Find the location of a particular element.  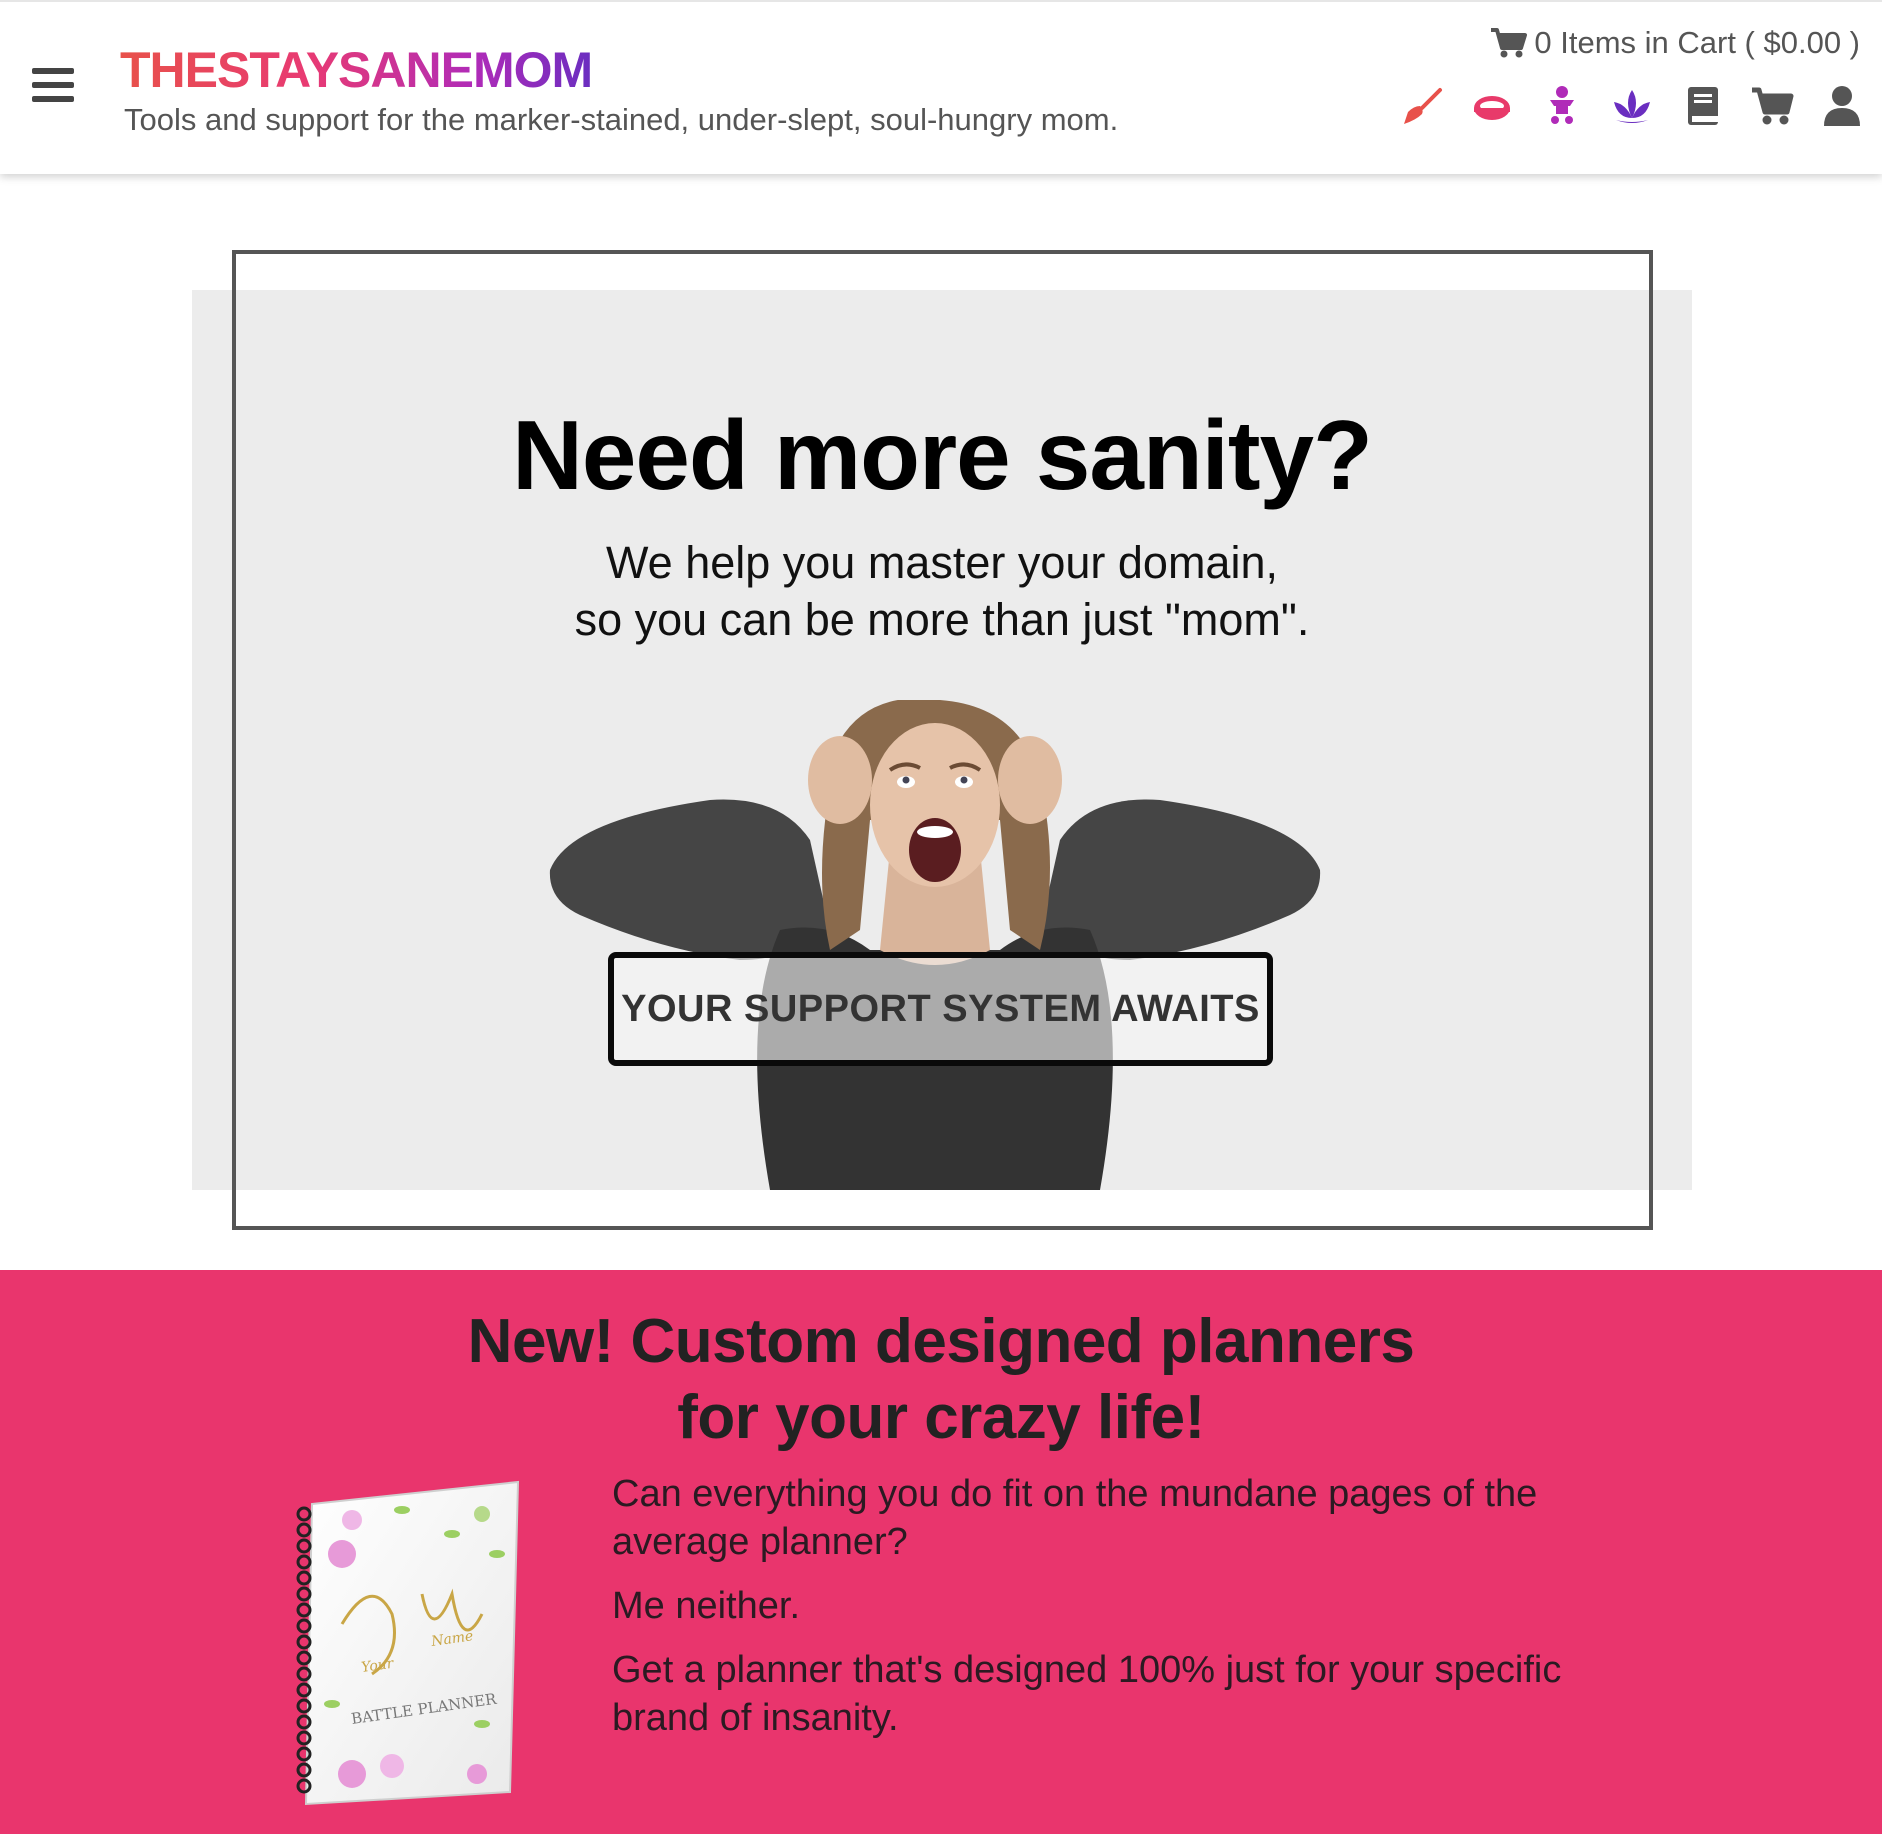

header-icon-nav is located at coordinates (1632, 106).